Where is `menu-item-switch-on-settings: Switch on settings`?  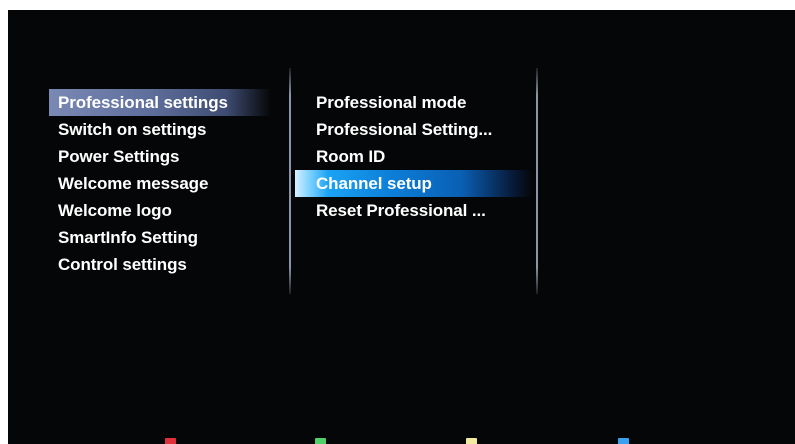
menu-item-switch-on-settings: Switch on settings is located at coordinates (160, 129).